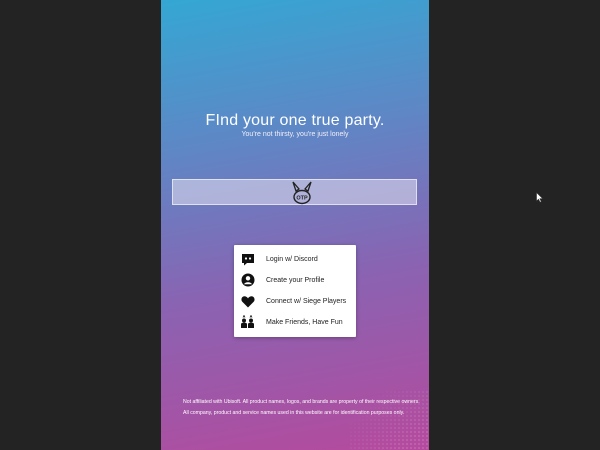 This screenshot has width=600, height=450. I want to click on feature-label: Connect w/ Siege Players, so click(306, 301).